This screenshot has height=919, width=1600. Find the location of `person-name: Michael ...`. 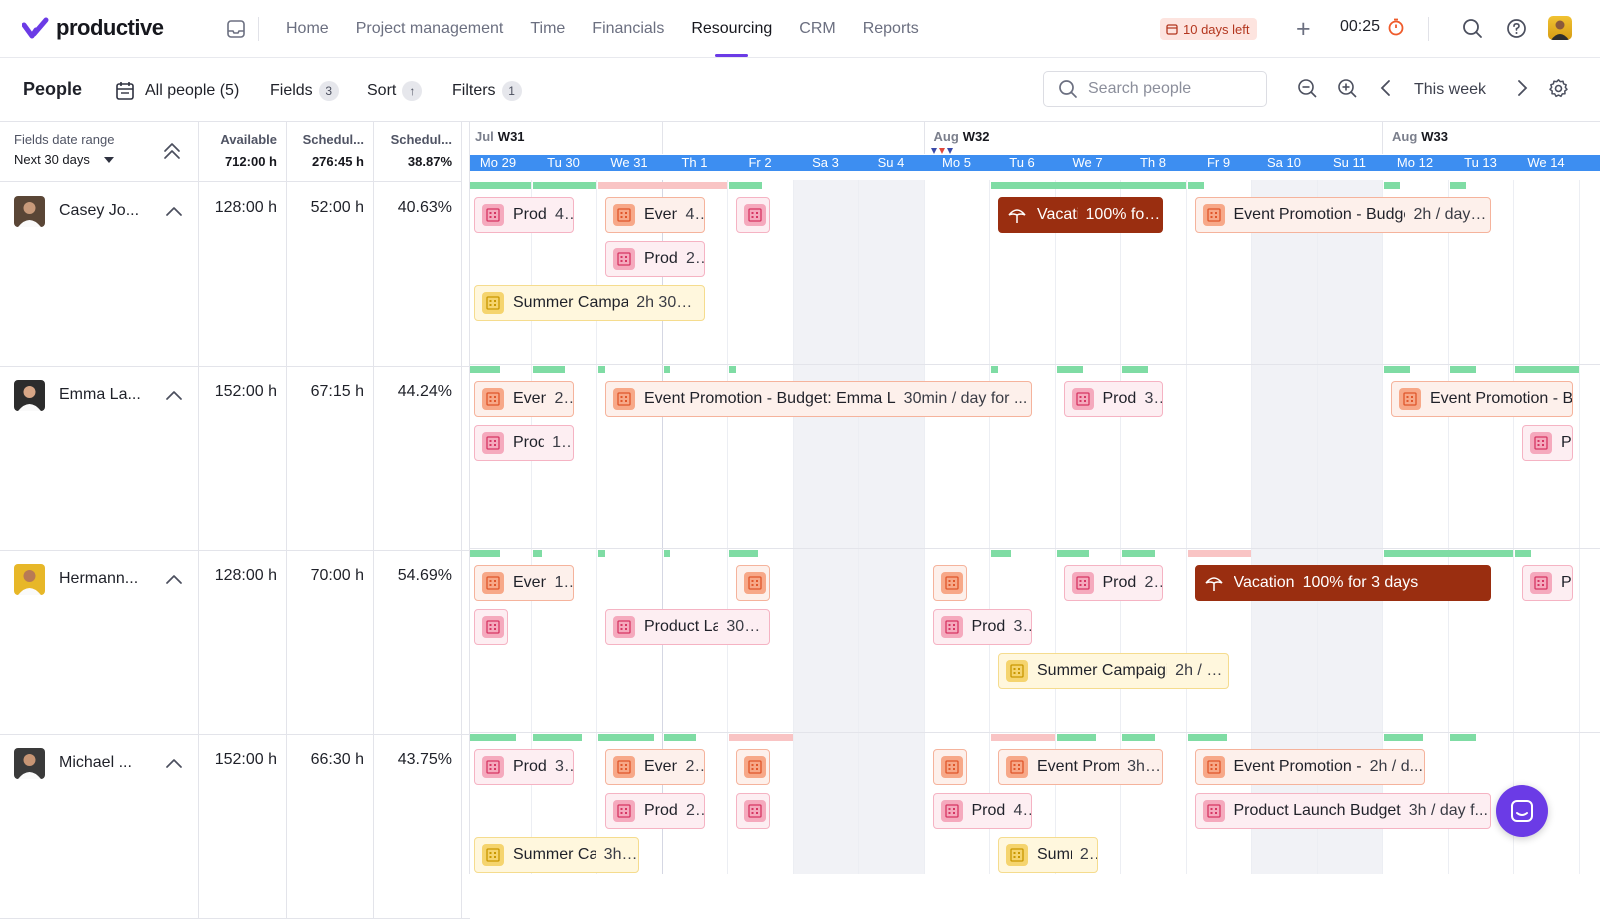

person-name: Michael ... is located at coordinates (103, 763).